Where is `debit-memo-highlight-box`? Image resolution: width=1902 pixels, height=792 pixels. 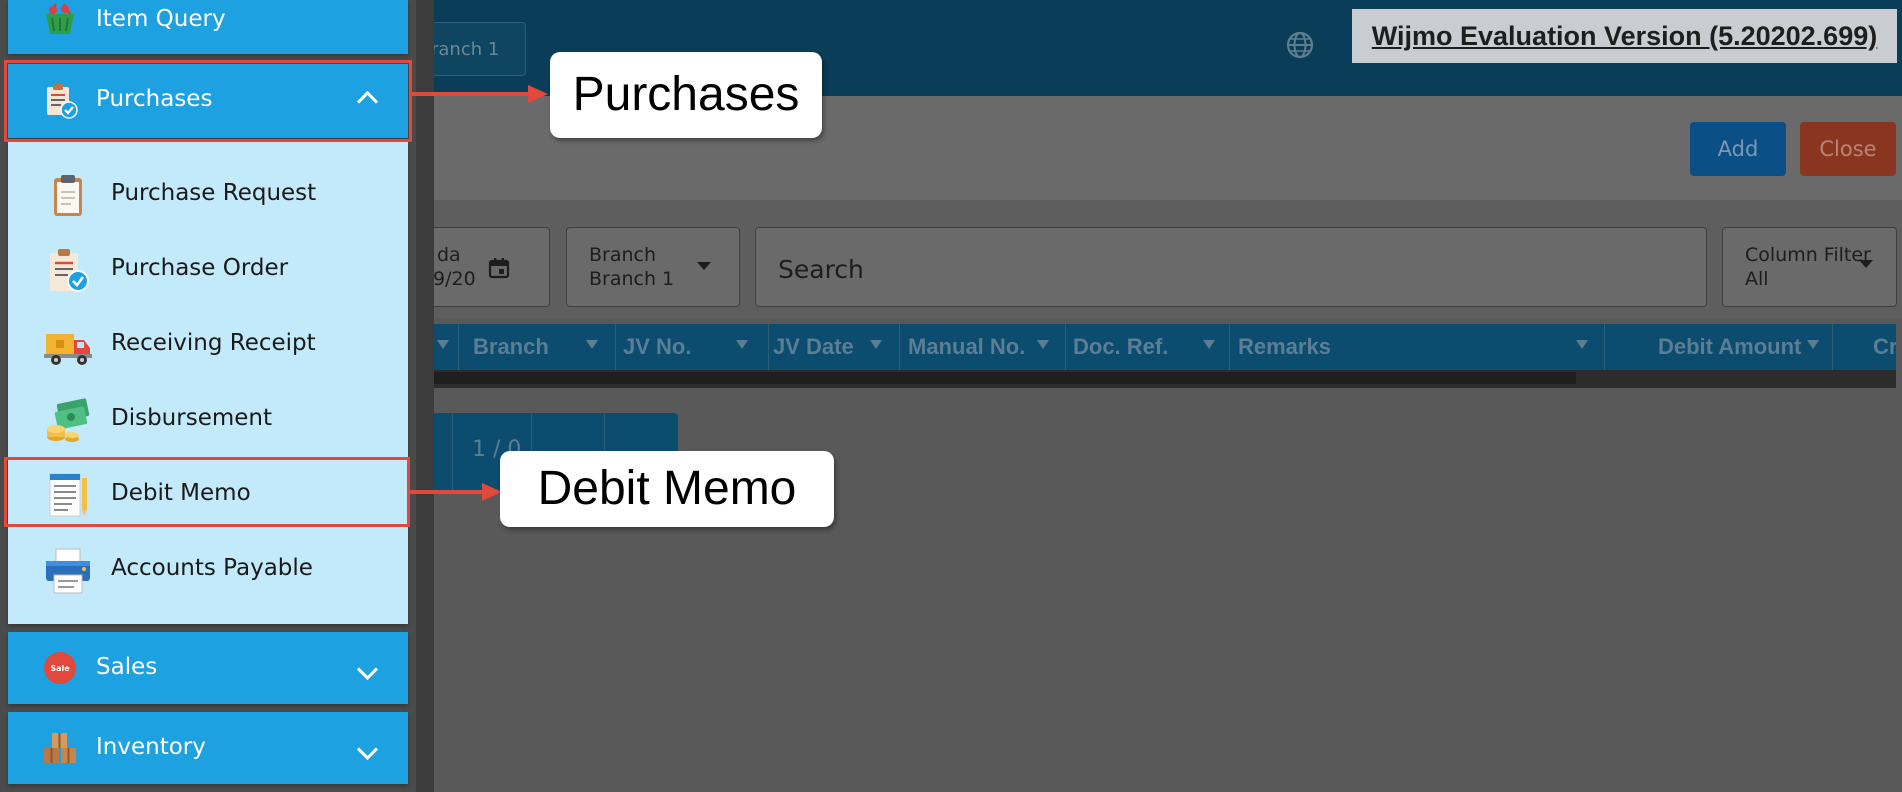
debit-memo-highlight-box is located at coordinates (207, 492).